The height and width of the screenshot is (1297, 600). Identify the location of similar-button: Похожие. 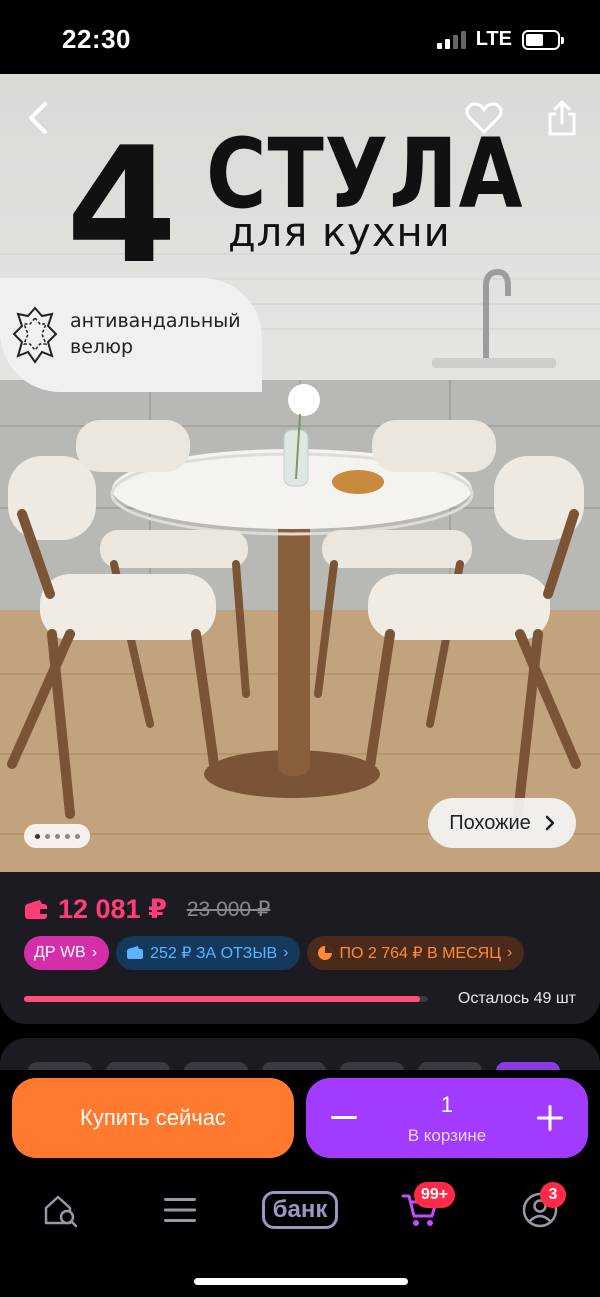
(502, 823).